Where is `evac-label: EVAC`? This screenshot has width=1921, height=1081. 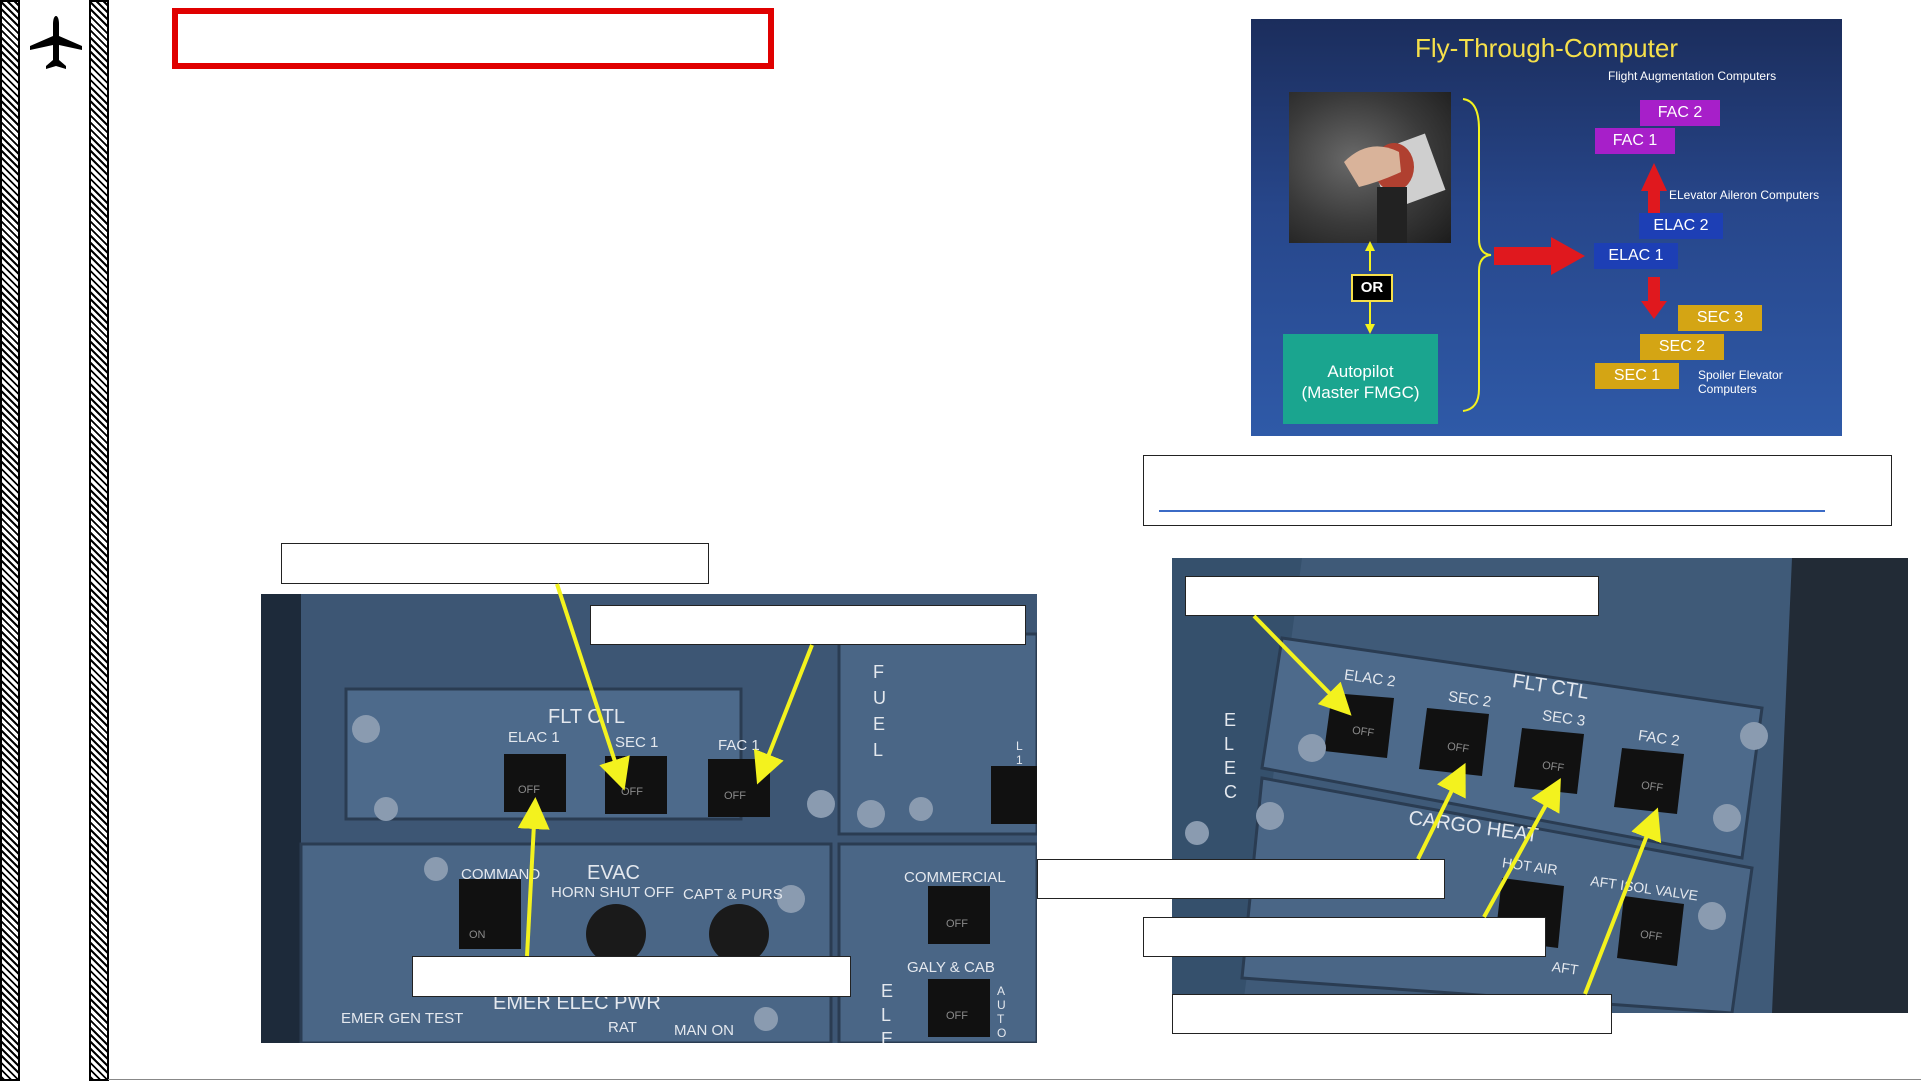
evac-label: EVAC is located at coordinates (613, 873).